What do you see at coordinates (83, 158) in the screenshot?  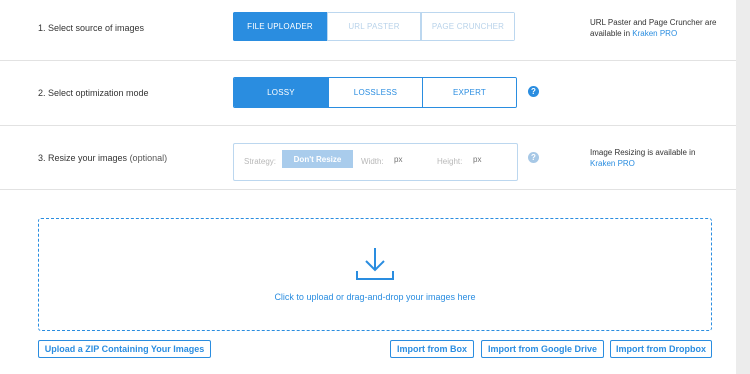 I see `resize-label-text: 3. Resize your images` at bounding box center [83, 158].